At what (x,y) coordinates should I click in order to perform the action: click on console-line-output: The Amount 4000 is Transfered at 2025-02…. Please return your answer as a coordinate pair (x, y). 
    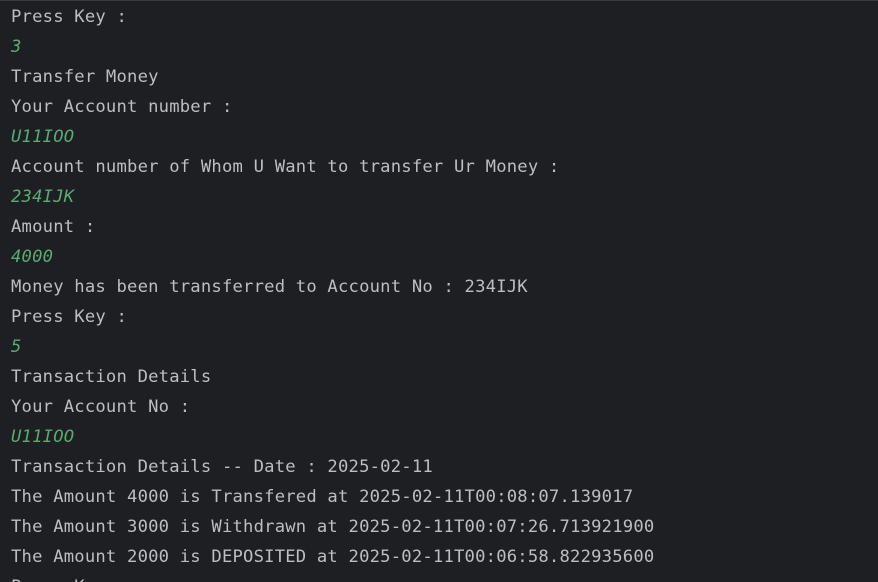
    Looking at the image, I should click on (322, 497).